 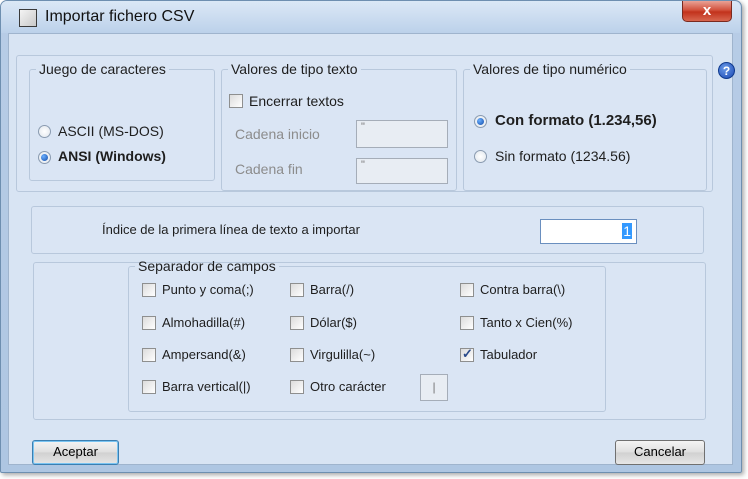 What do you see at coordinates (204, 322) in the screenshot?
I see `sep-hash-label: Almohadilla(#)` at bounding box center [204, 322].